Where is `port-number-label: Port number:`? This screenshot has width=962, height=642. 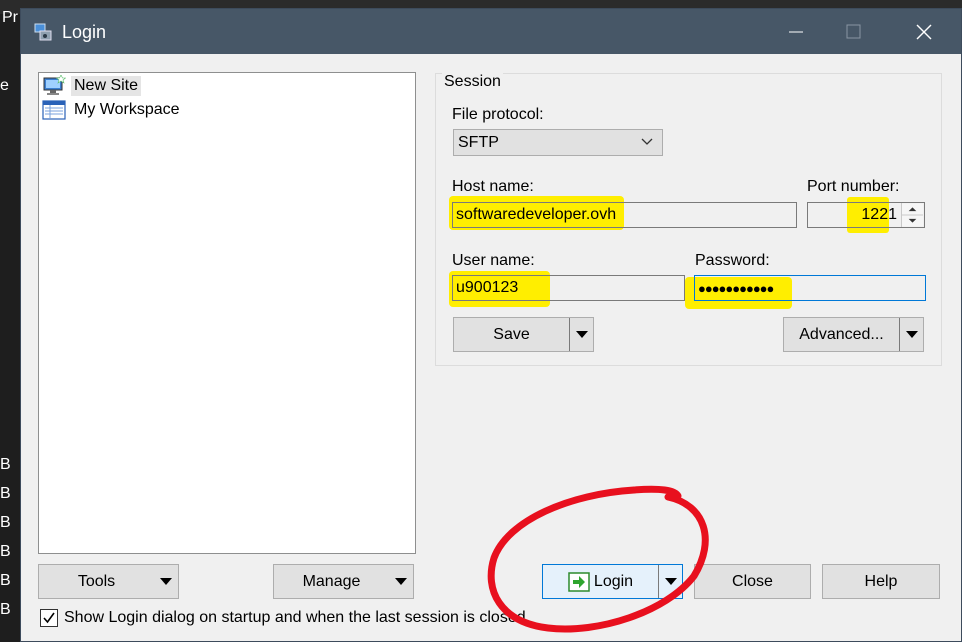 port-number-label: Port number: is located at coordinates (853, 186).